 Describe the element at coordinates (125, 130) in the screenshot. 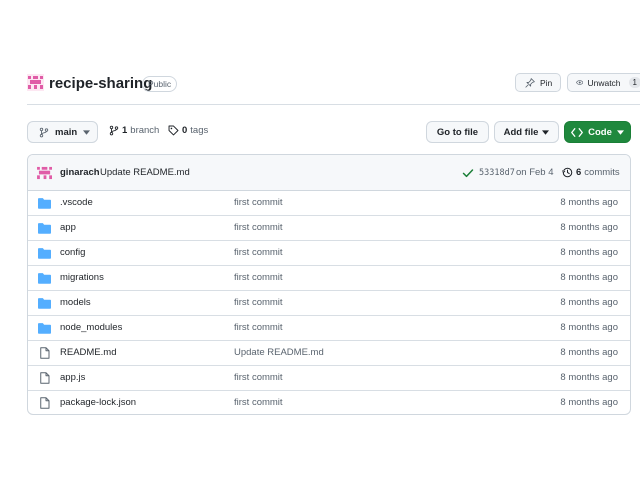

I see `branch-count: 1` at that location.